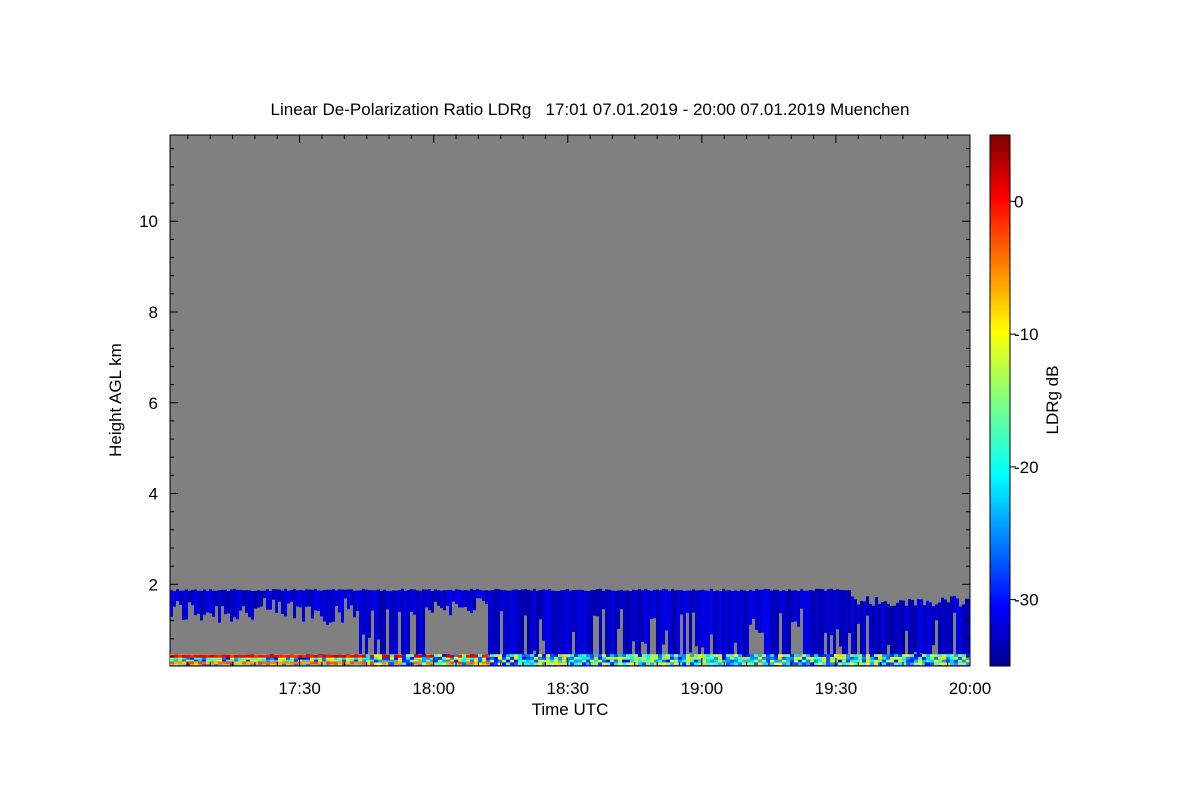  I want to click on x-tick-label: 18:00, so click(433, 688).